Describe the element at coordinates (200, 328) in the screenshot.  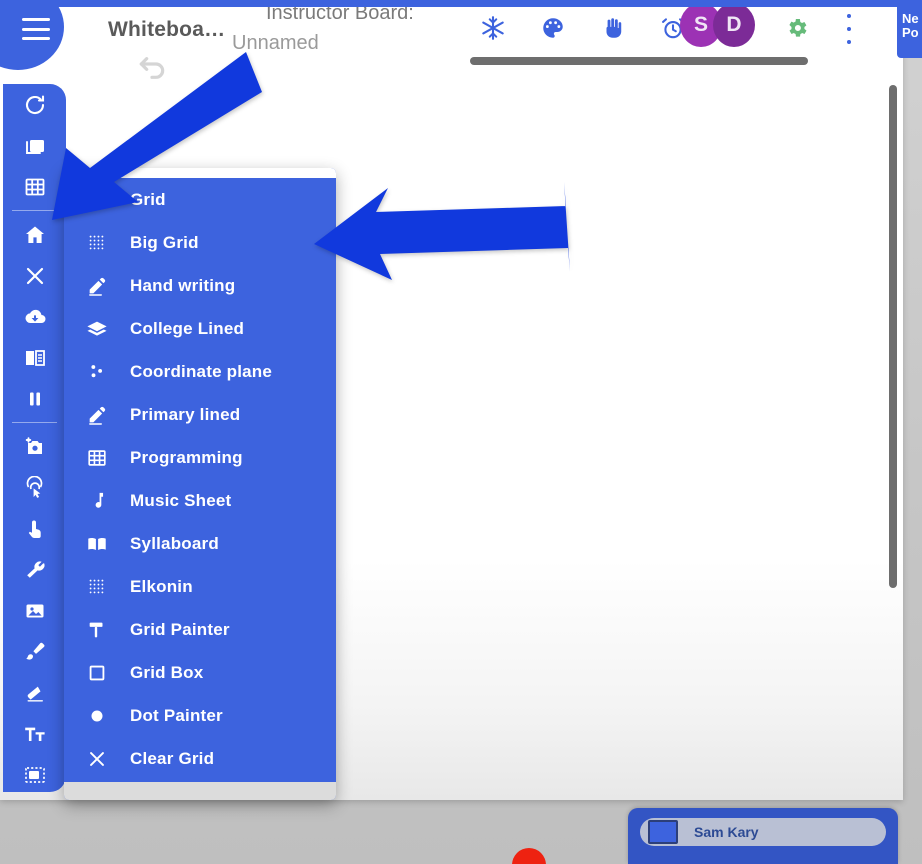
I see `menu-item-college-lined: College Lined` at that location.